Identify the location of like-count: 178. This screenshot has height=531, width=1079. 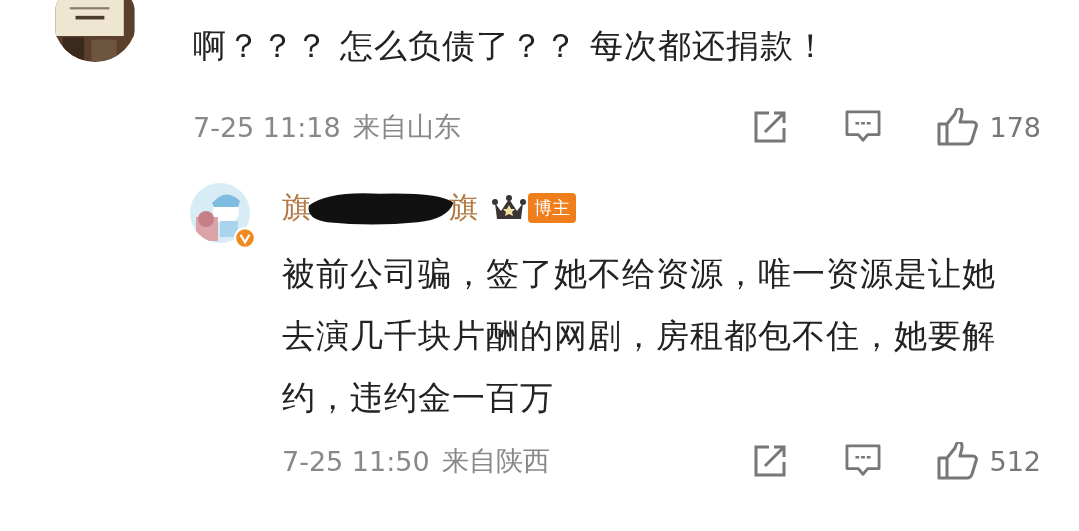
(1015, 127).